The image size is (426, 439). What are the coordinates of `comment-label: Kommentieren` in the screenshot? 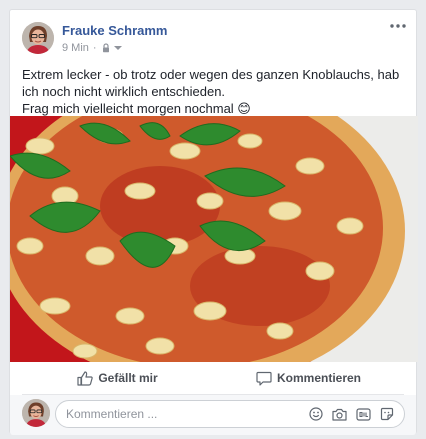 It's located at (319, 378).